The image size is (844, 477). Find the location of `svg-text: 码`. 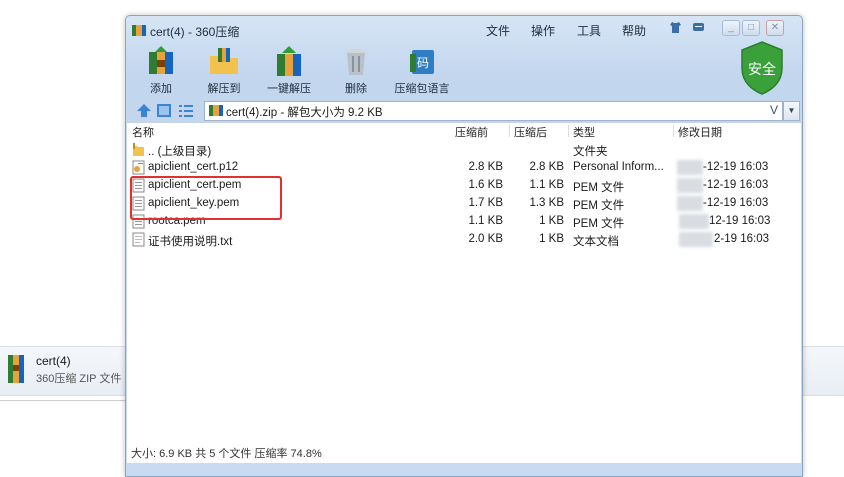

svg-text: 码 is located at coordinates (423, 63).